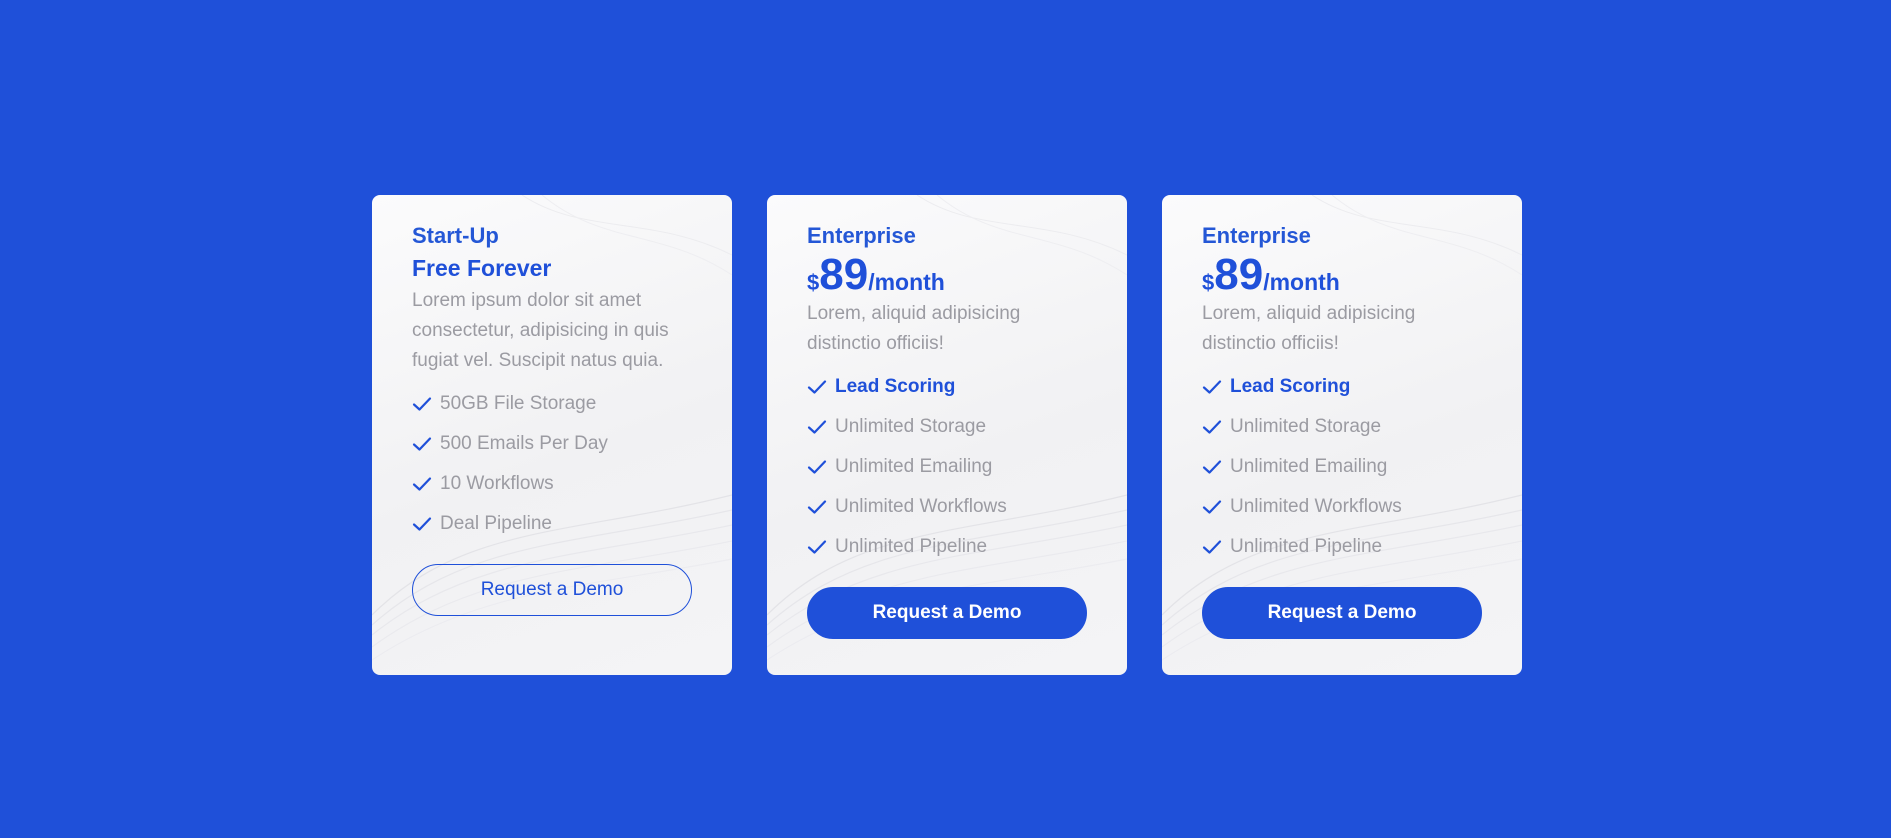 The height and width of the screenshot is (838, 1891). Describe the element at coordinates (482, 268) in the screenshot. I see `plan-price: Free Forever` at that location.